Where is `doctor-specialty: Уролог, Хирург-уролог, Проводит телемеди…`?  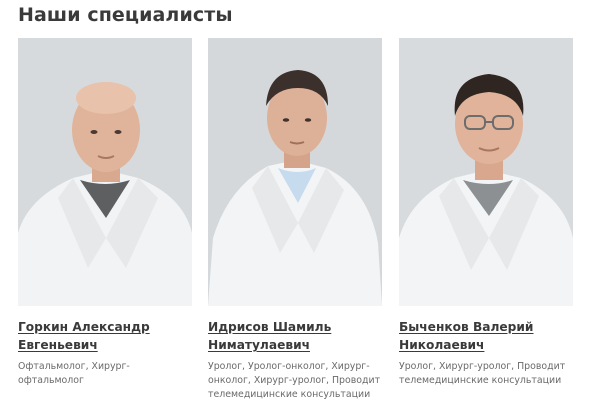 doctor-specialty: Уролог, Хирург-уролог, Проводит телемеди… is located at coordinates (482, 373).